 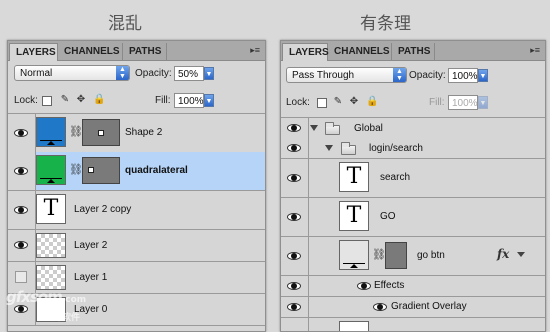 What do you see at coordinates (136, 210) in the screenshot?
I see `layer-row-layer-2-copy: T Layer 2 copy` at bounding box center [136, 210].